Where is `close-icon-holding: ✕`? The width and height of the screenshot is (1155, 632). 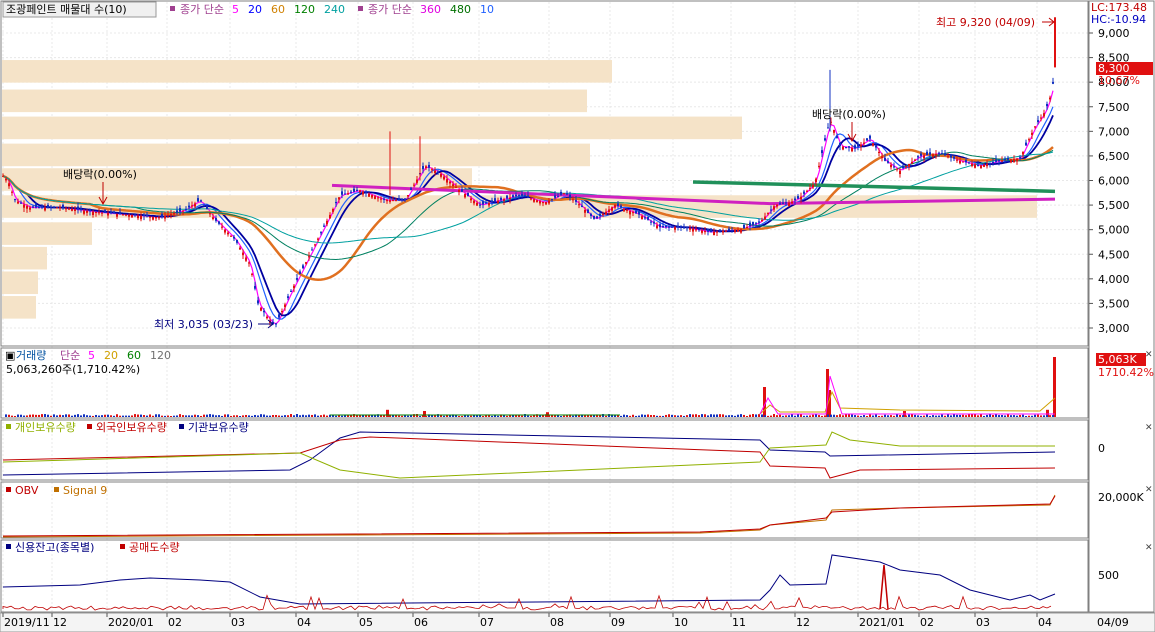
close-icon-holding: ✕ is located at coordinates (1149, 428).